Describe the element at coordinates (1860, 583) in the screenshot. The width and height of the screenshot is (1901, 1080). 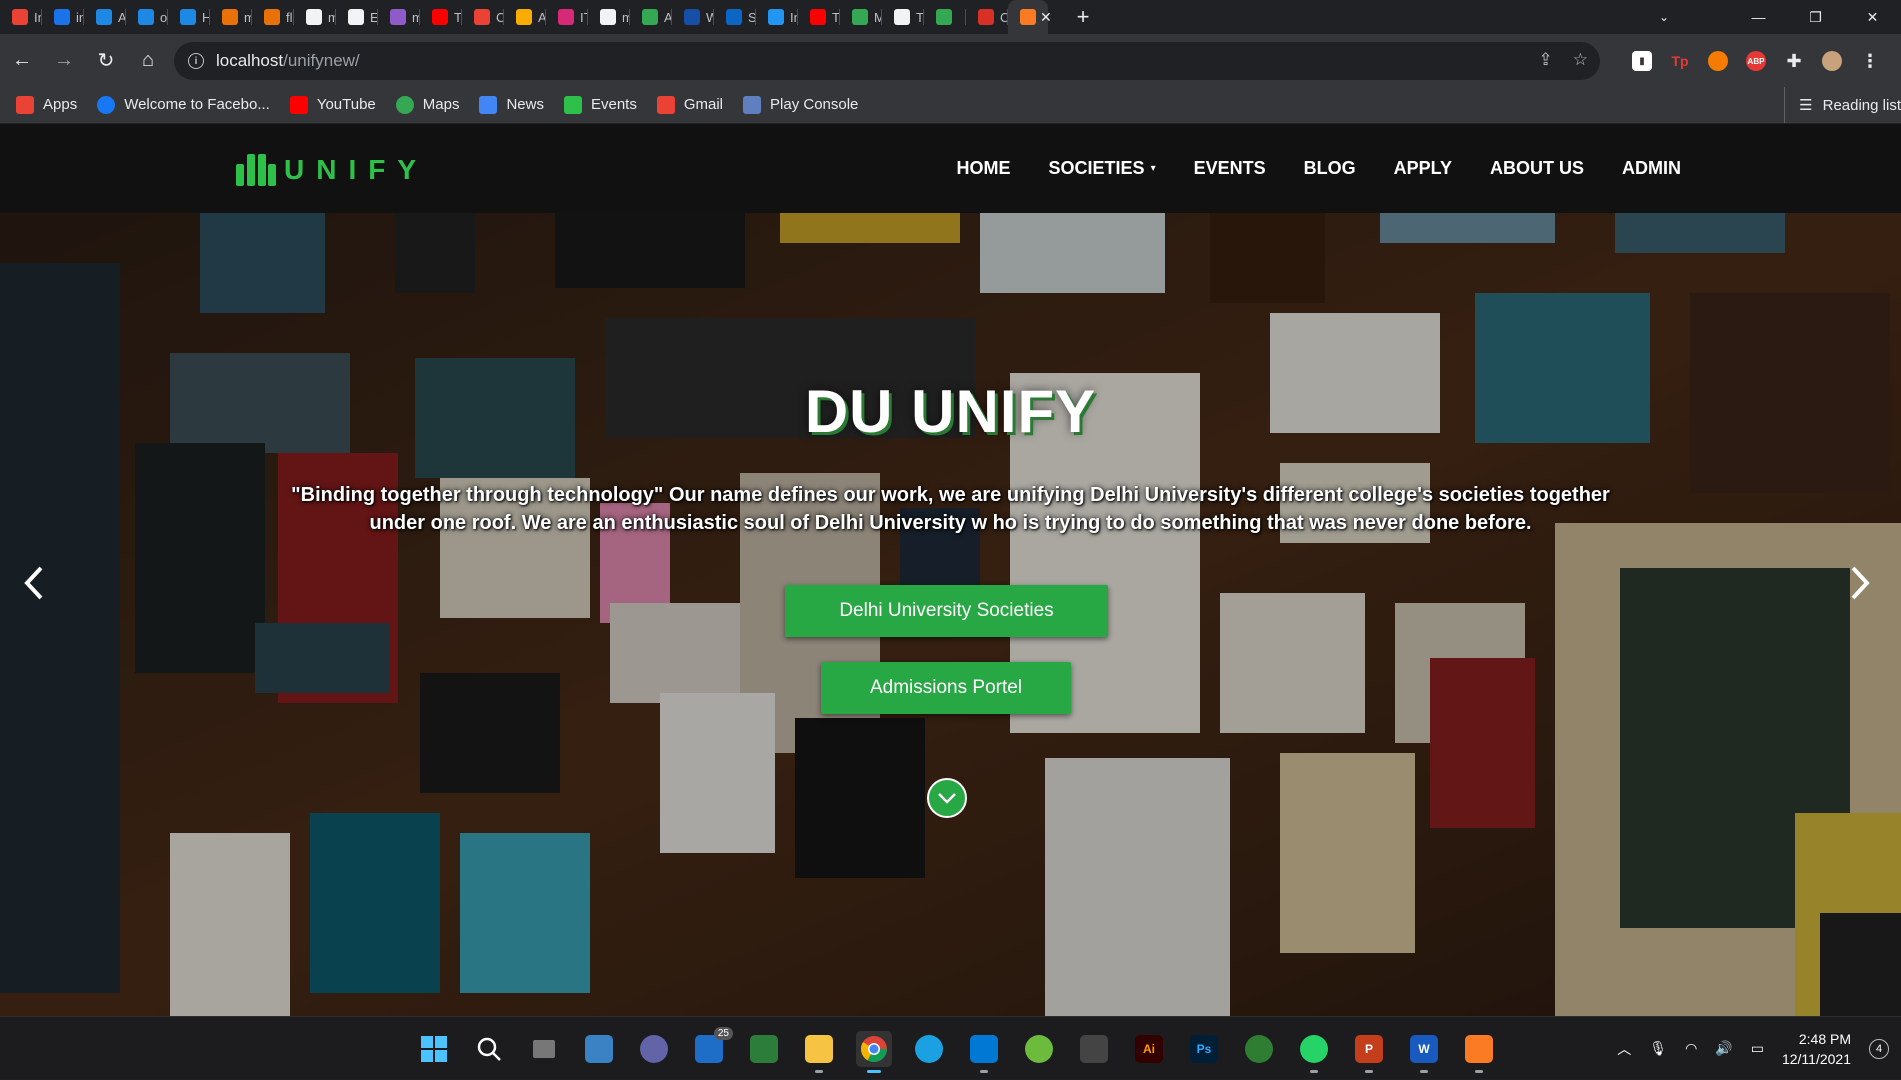
I see `carousel-next-arrow` at that location.